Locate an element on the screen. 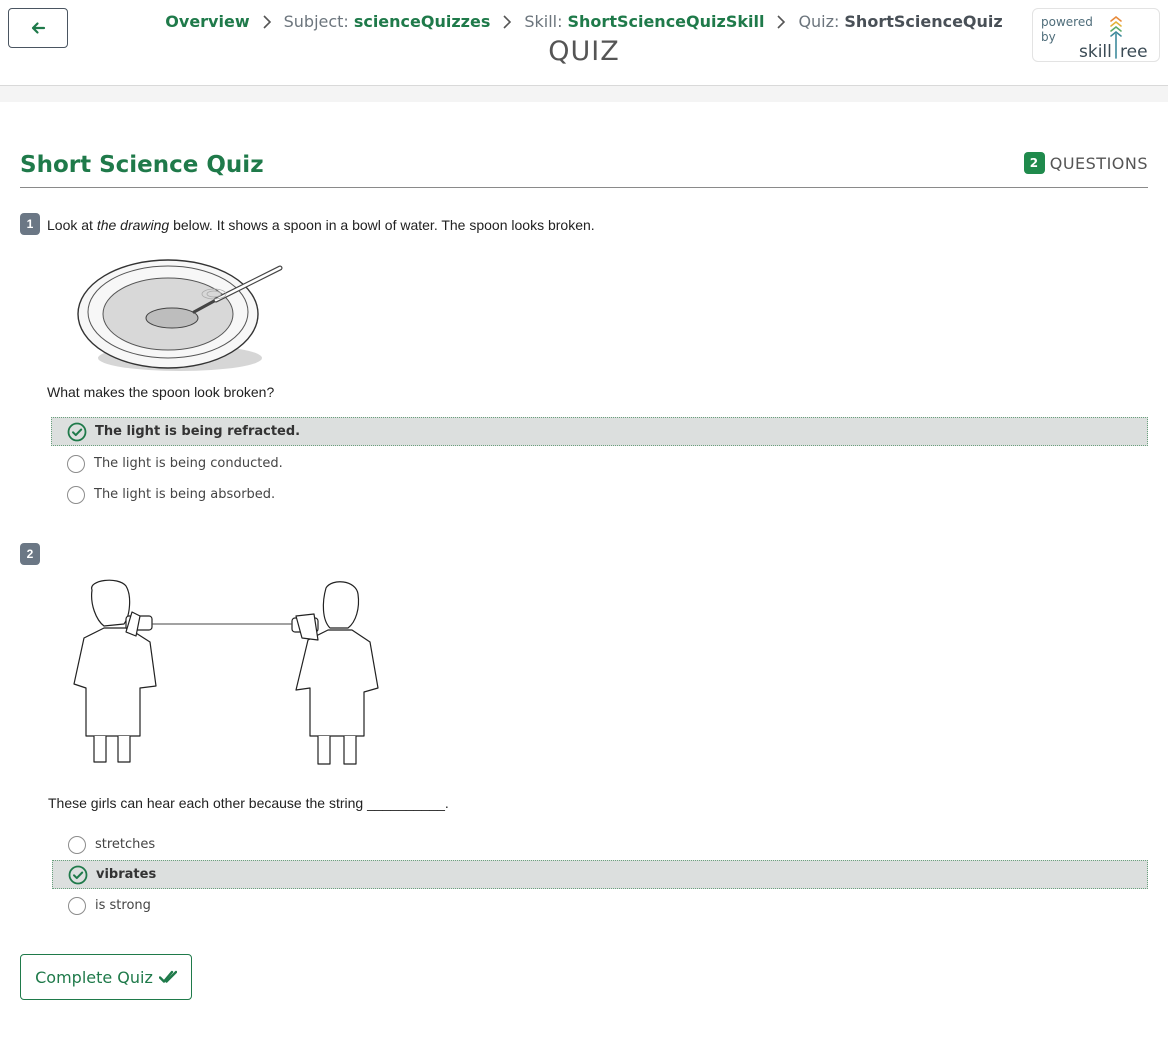  question-count-badge: 2 is located at coordinates (1034, 163).